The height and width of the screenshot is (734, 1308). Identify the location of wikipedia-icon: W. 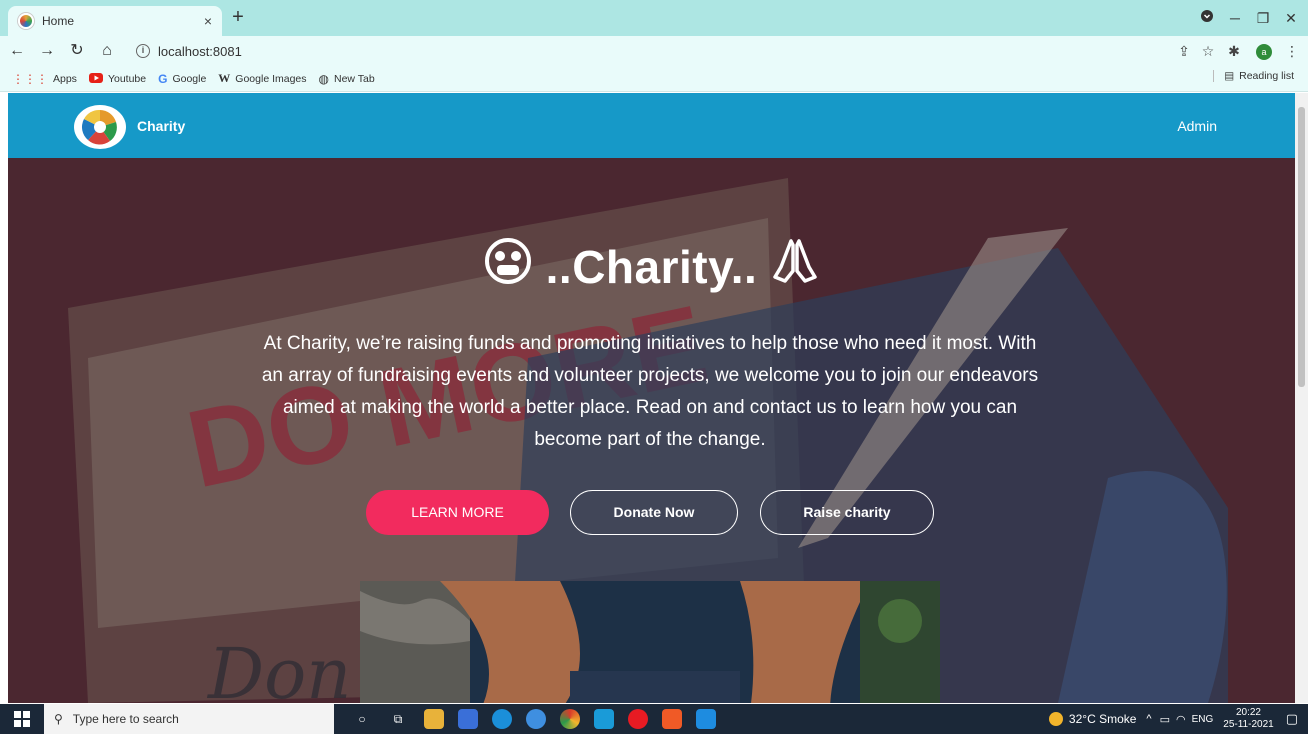
(224, 78).